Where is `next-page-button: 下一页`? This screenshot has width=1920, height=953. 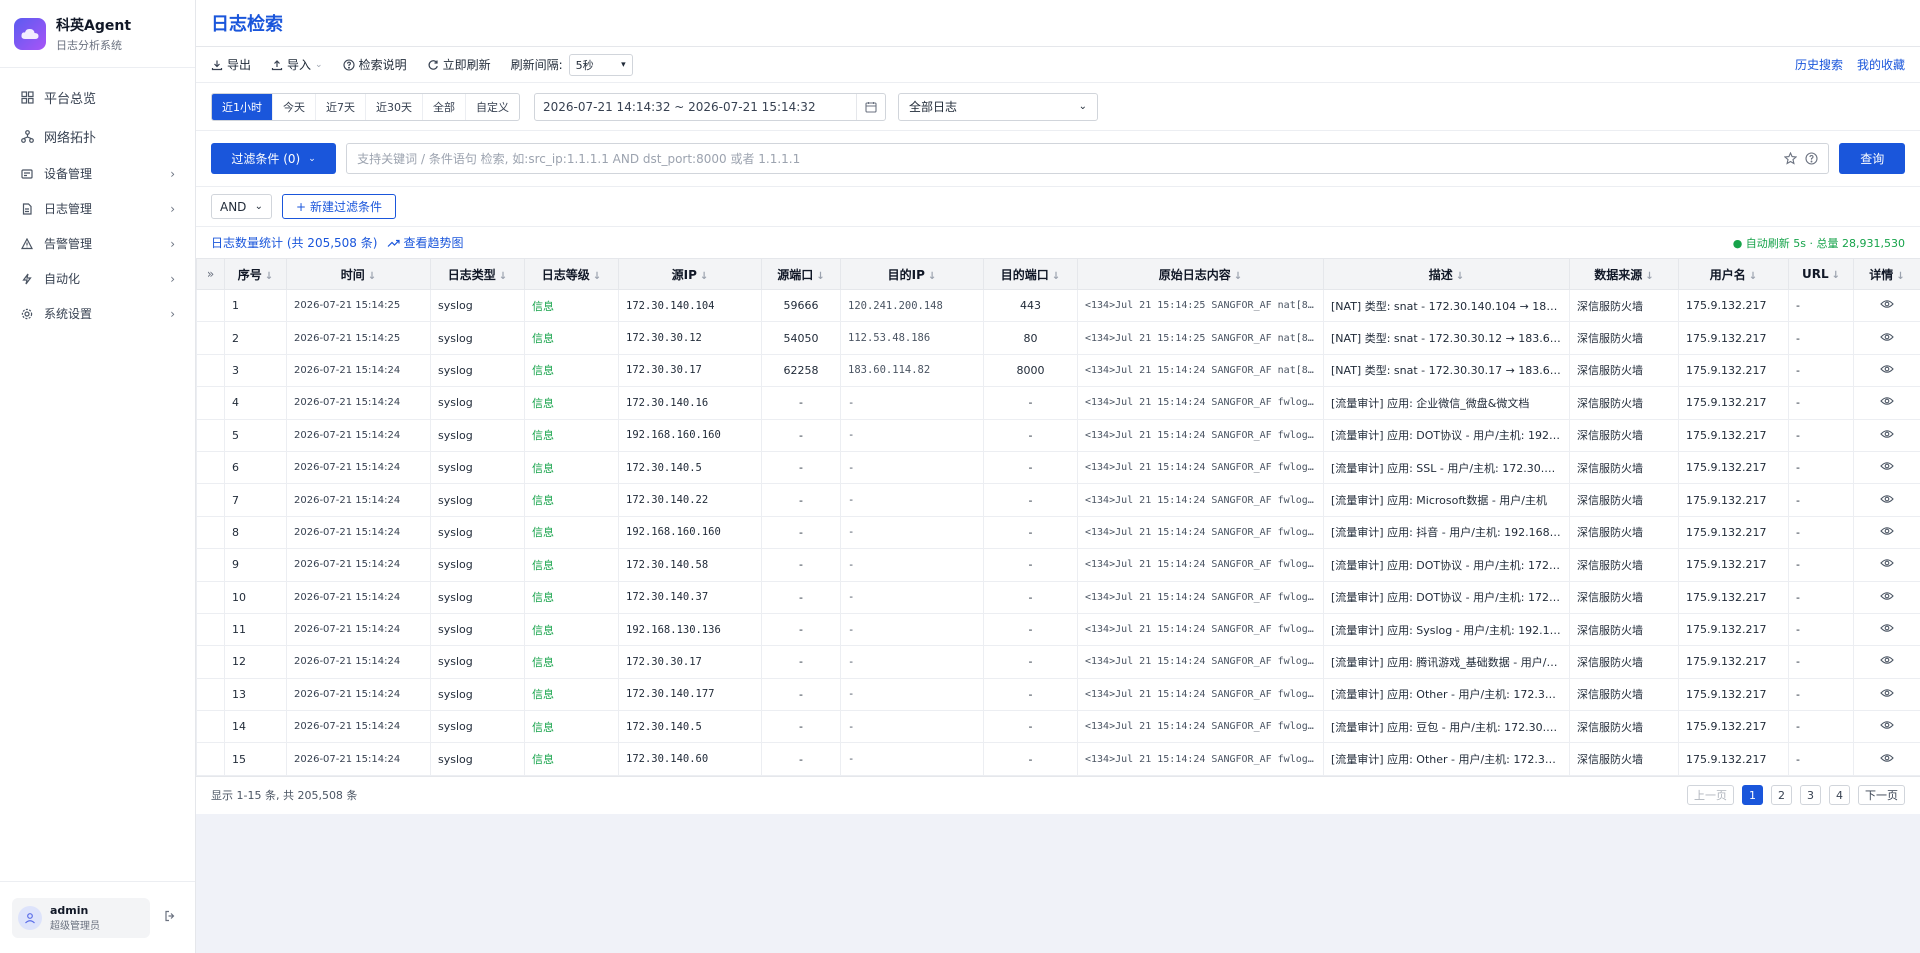
next-page-button: 下一页 is located at coordinates (1881, 795).